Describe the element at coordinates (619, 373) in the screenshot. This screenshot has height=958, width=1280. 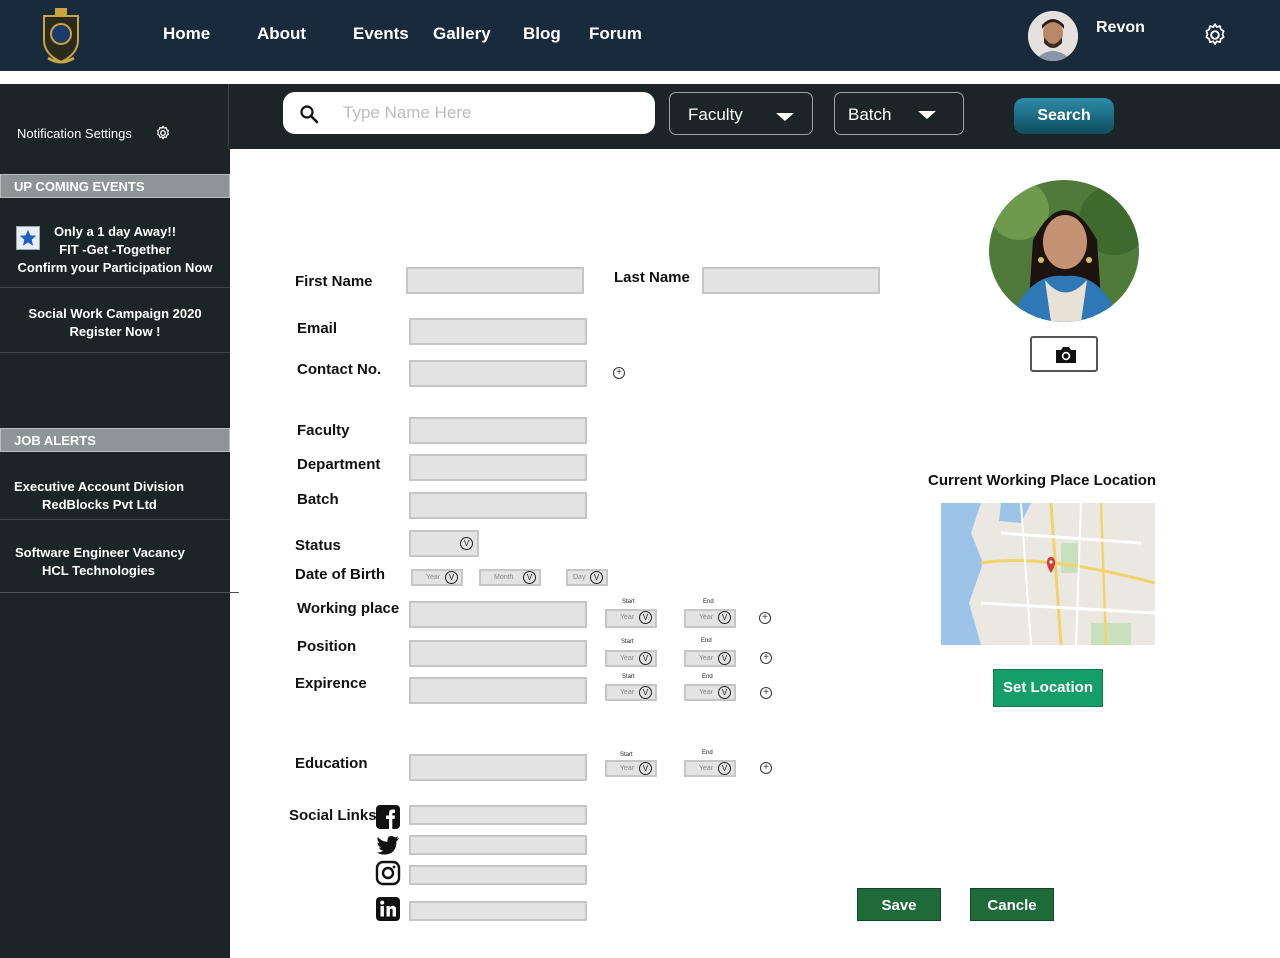
I see `add-contact-icon: +` at that location.